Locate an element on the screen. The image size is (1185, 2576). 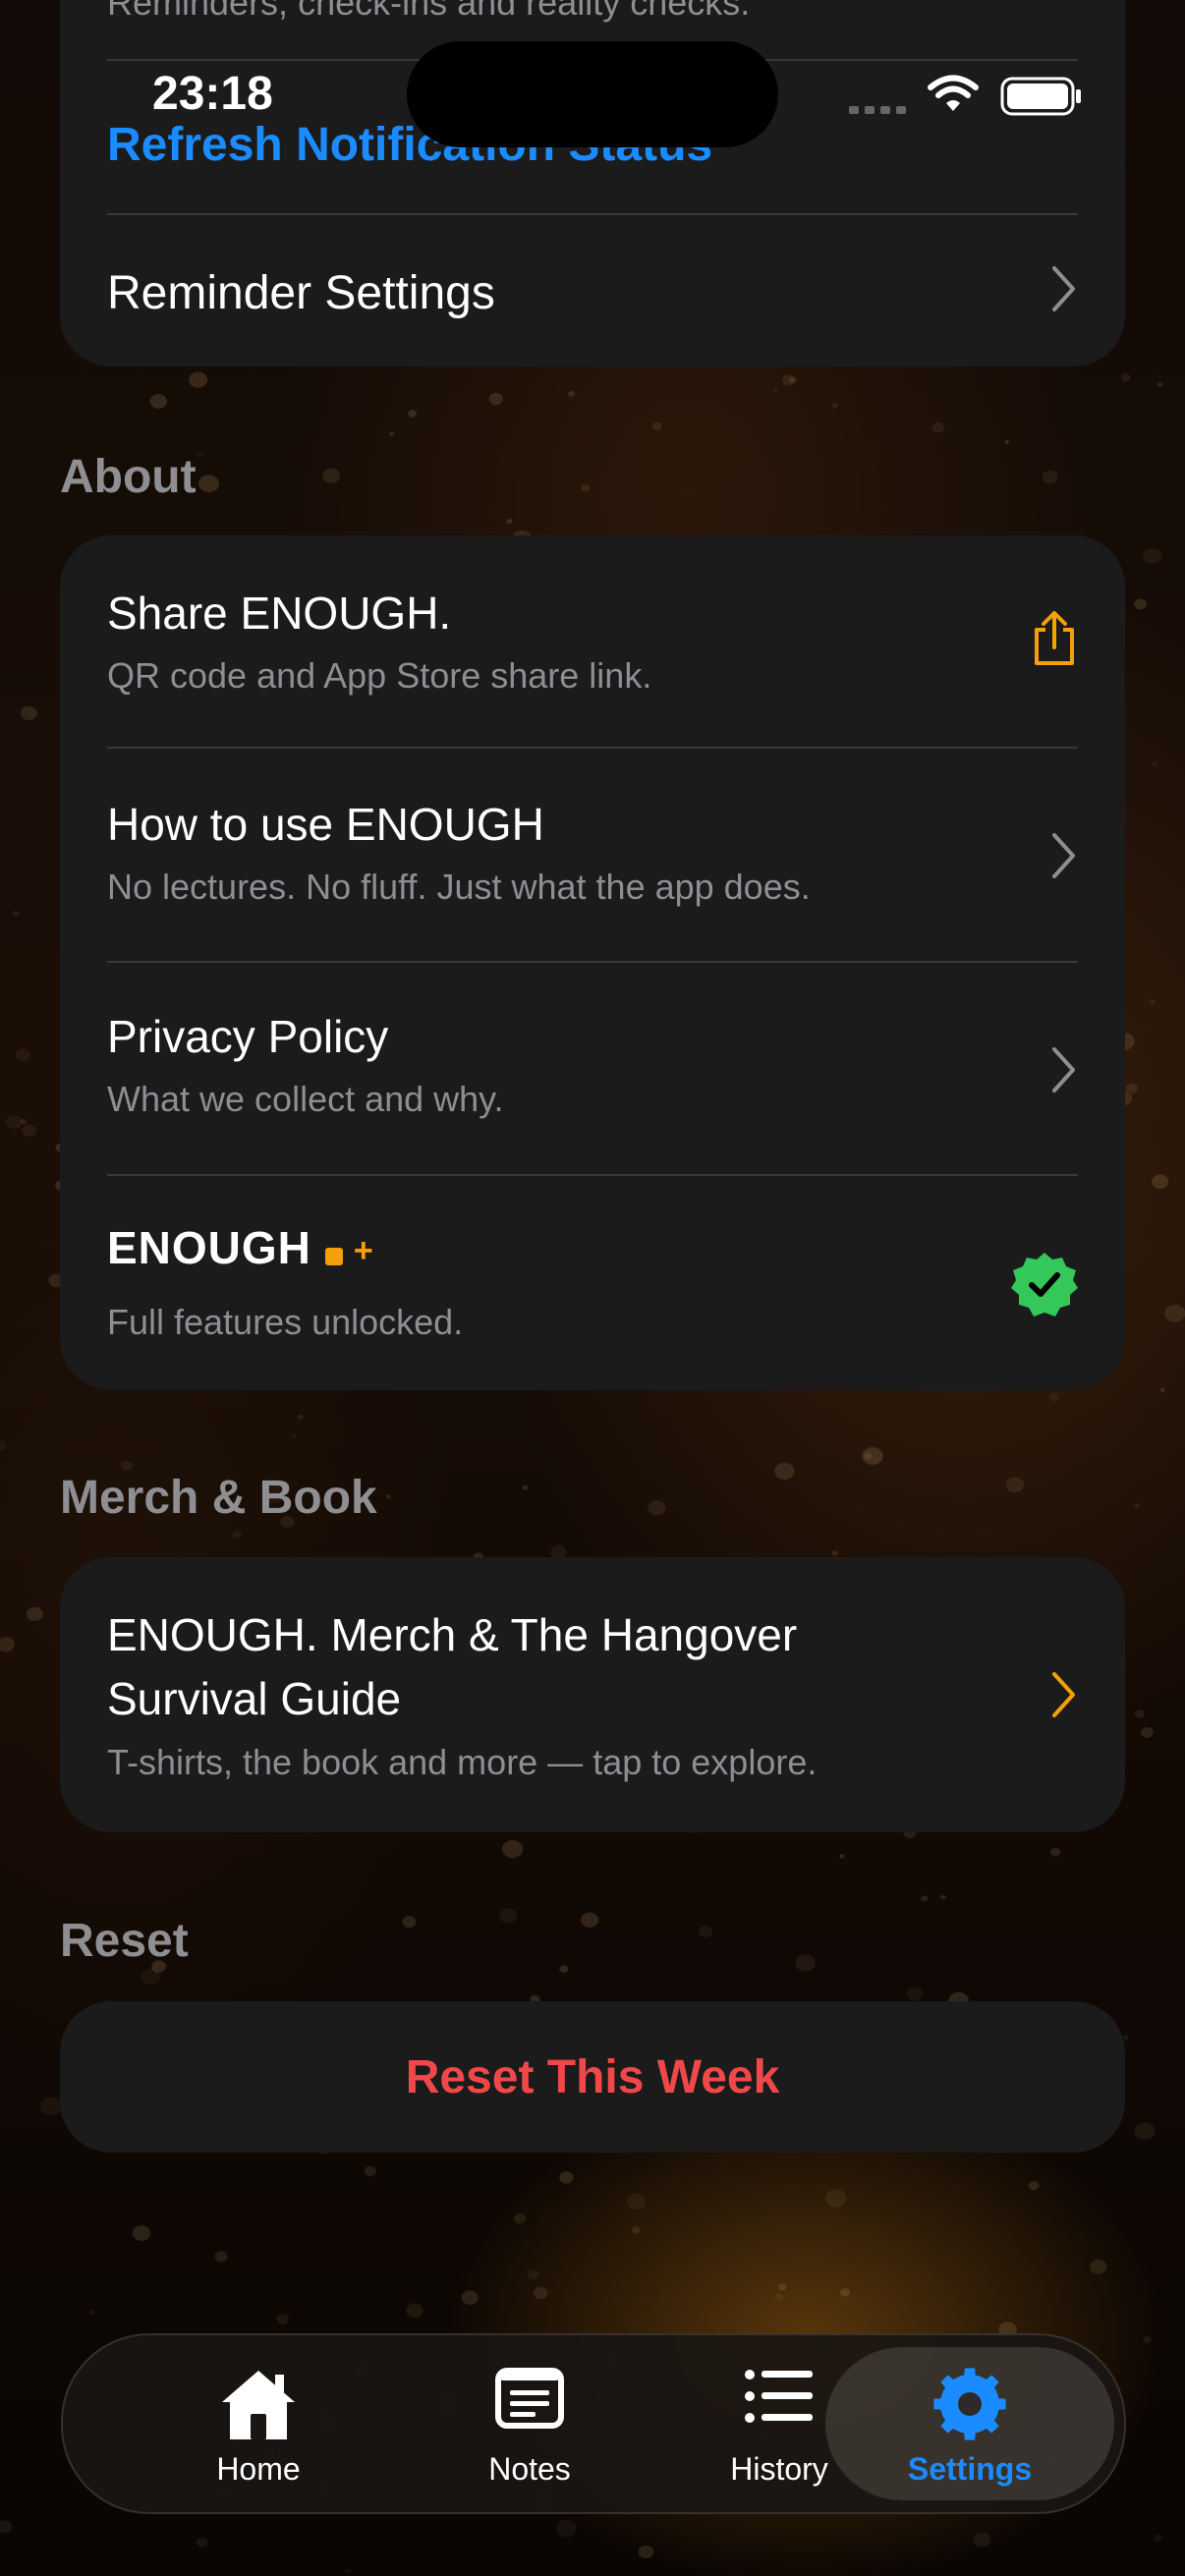
gear-icon is located at coordinates (970, 2404).